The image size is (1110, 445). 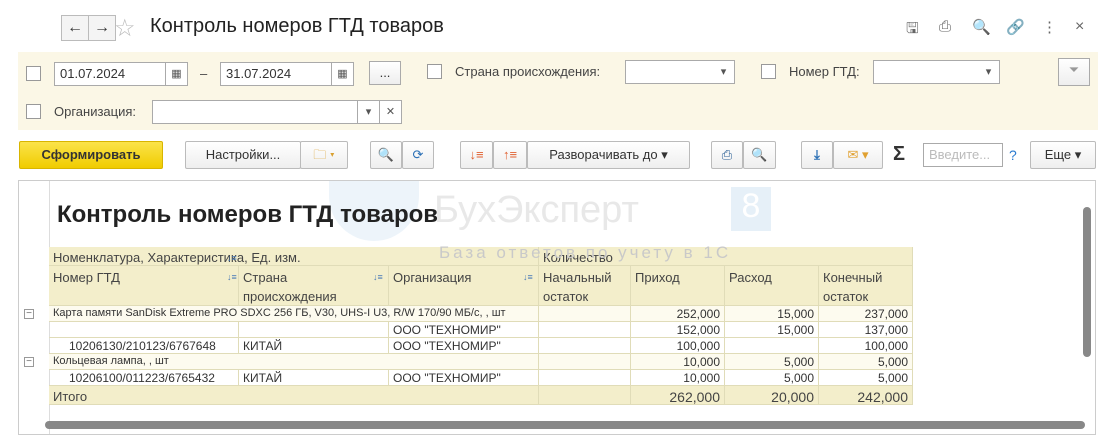 What do you see at coordinates (144, 286) in the screenshot?
I see `header-col: Номер ГТД` at bounding box center [144, 286].